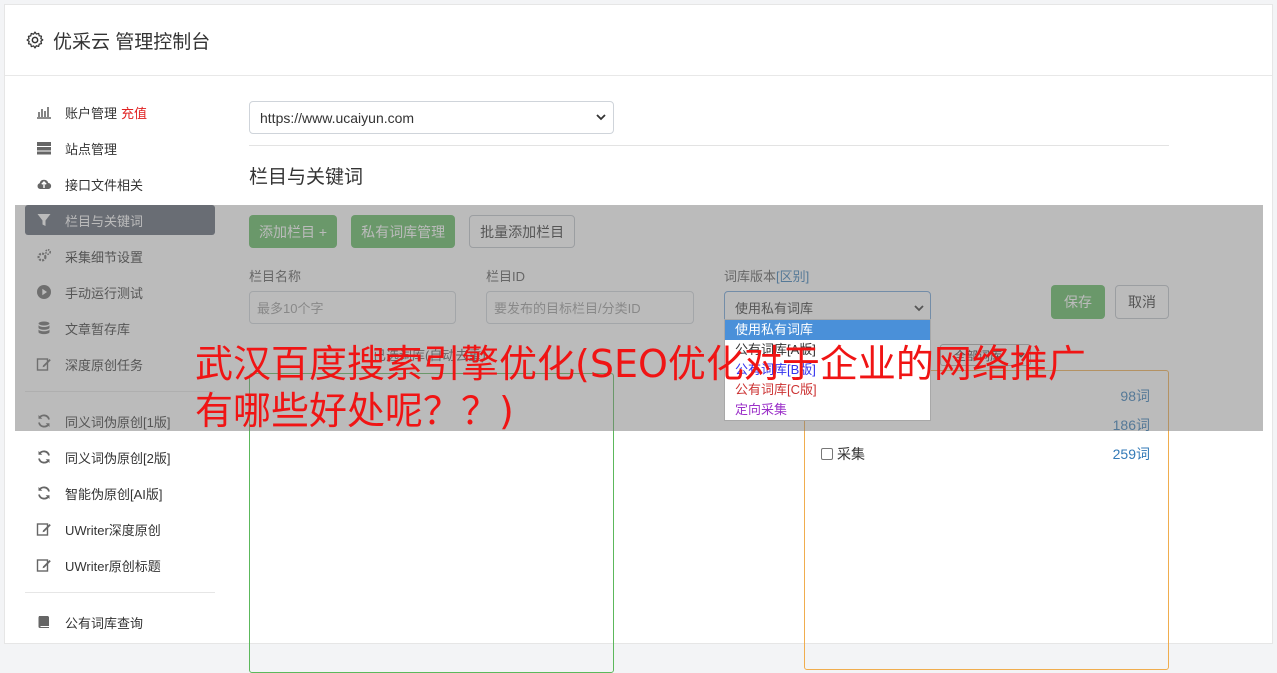 The height and width of the screenshot is (673, 1277). Describe the element at coordinates (43, 622) in the screenshot. I see `book-icon` at that location.